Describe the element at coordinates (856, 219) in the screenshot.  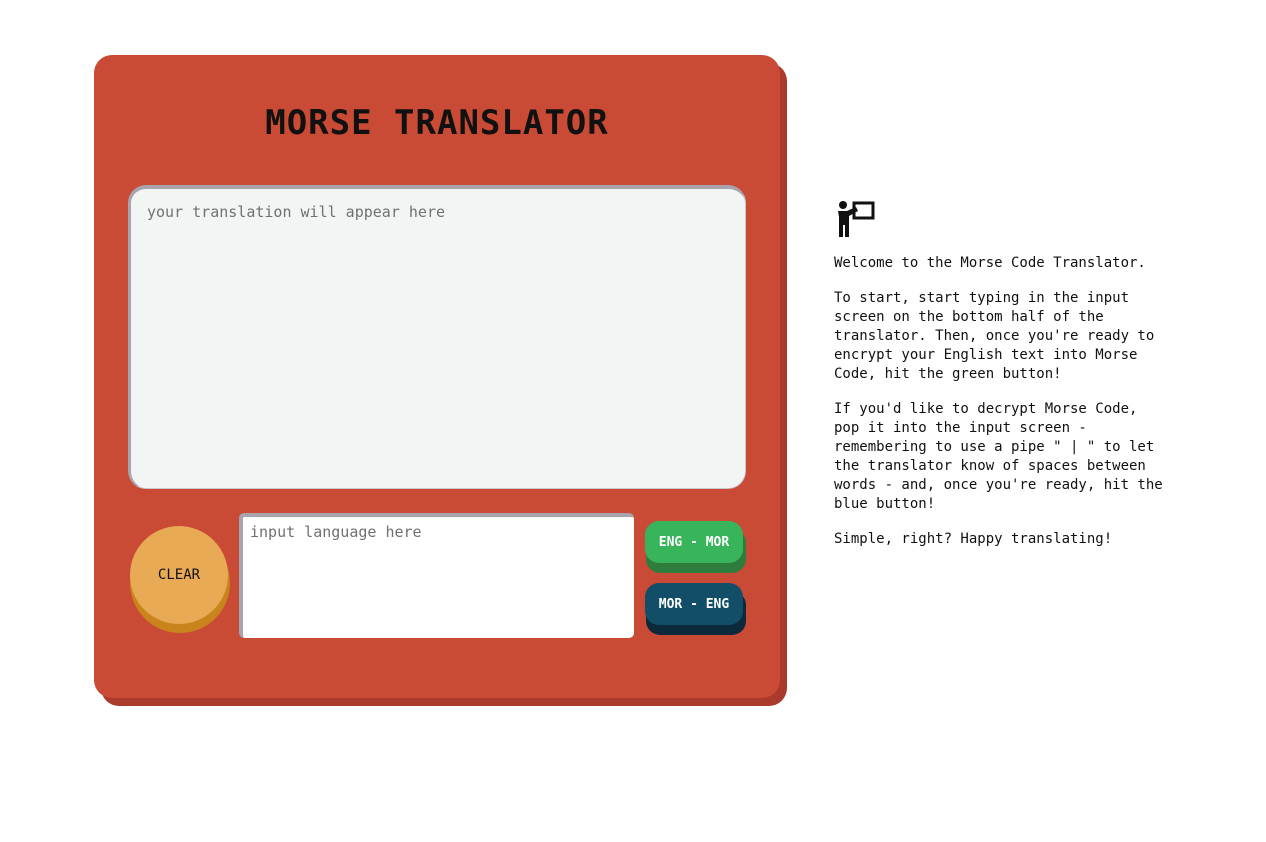
I see `teacher-icon` at that location.